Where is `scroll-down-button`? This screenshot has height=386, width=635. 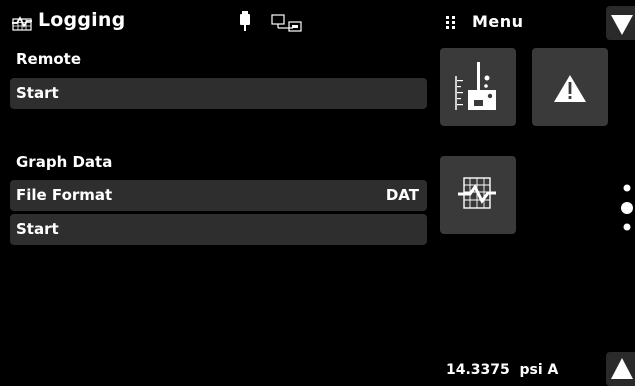
scroll-down-button is located at coordinates (620, 23).